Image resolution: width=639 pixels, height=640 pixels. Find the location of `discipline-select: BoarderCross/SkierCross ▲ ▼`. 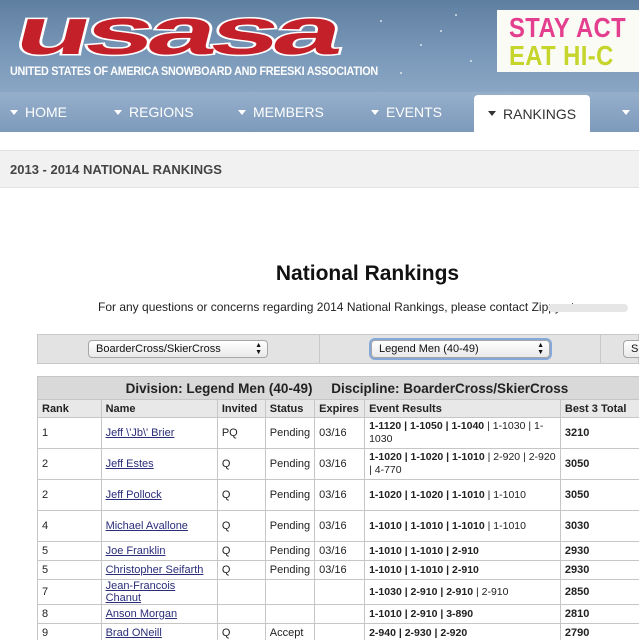

discipline-select: BoarderCross/SkierCross ▲ ▼ is located at coordinates (178, 349).